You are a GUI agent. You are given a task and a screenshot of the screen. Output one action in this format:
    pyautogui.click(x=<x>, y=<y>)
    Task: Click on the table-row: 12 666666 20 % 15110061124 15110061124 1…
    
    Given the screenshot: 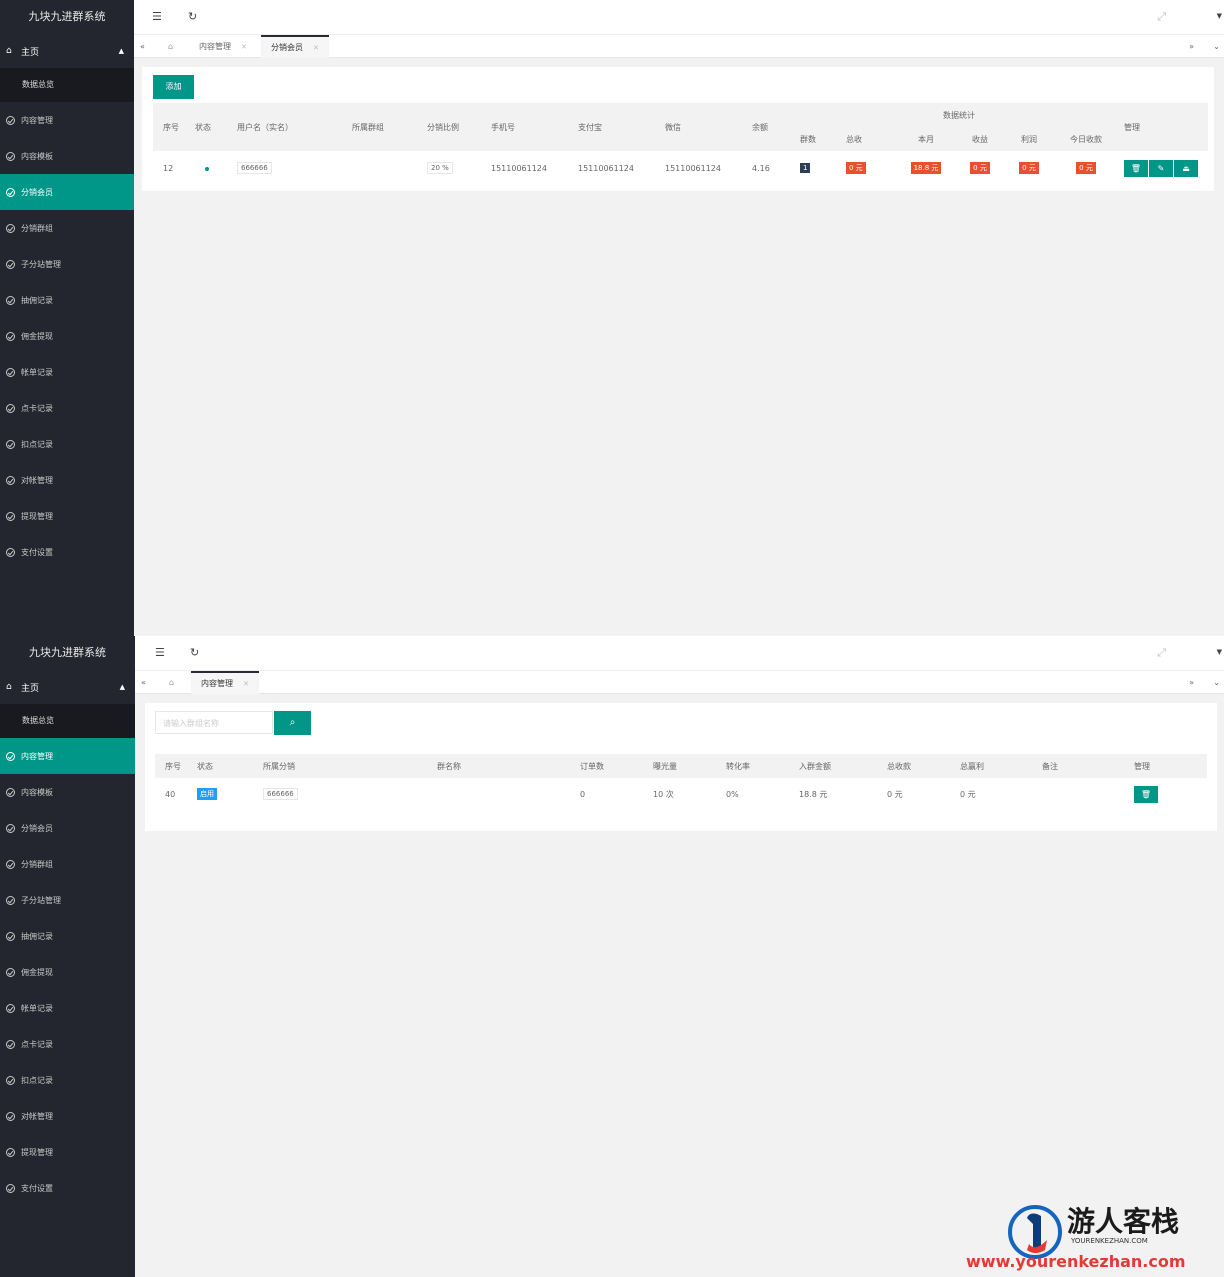 What is the action you would take?
    pyautogui.click(x=680, y=168)
    